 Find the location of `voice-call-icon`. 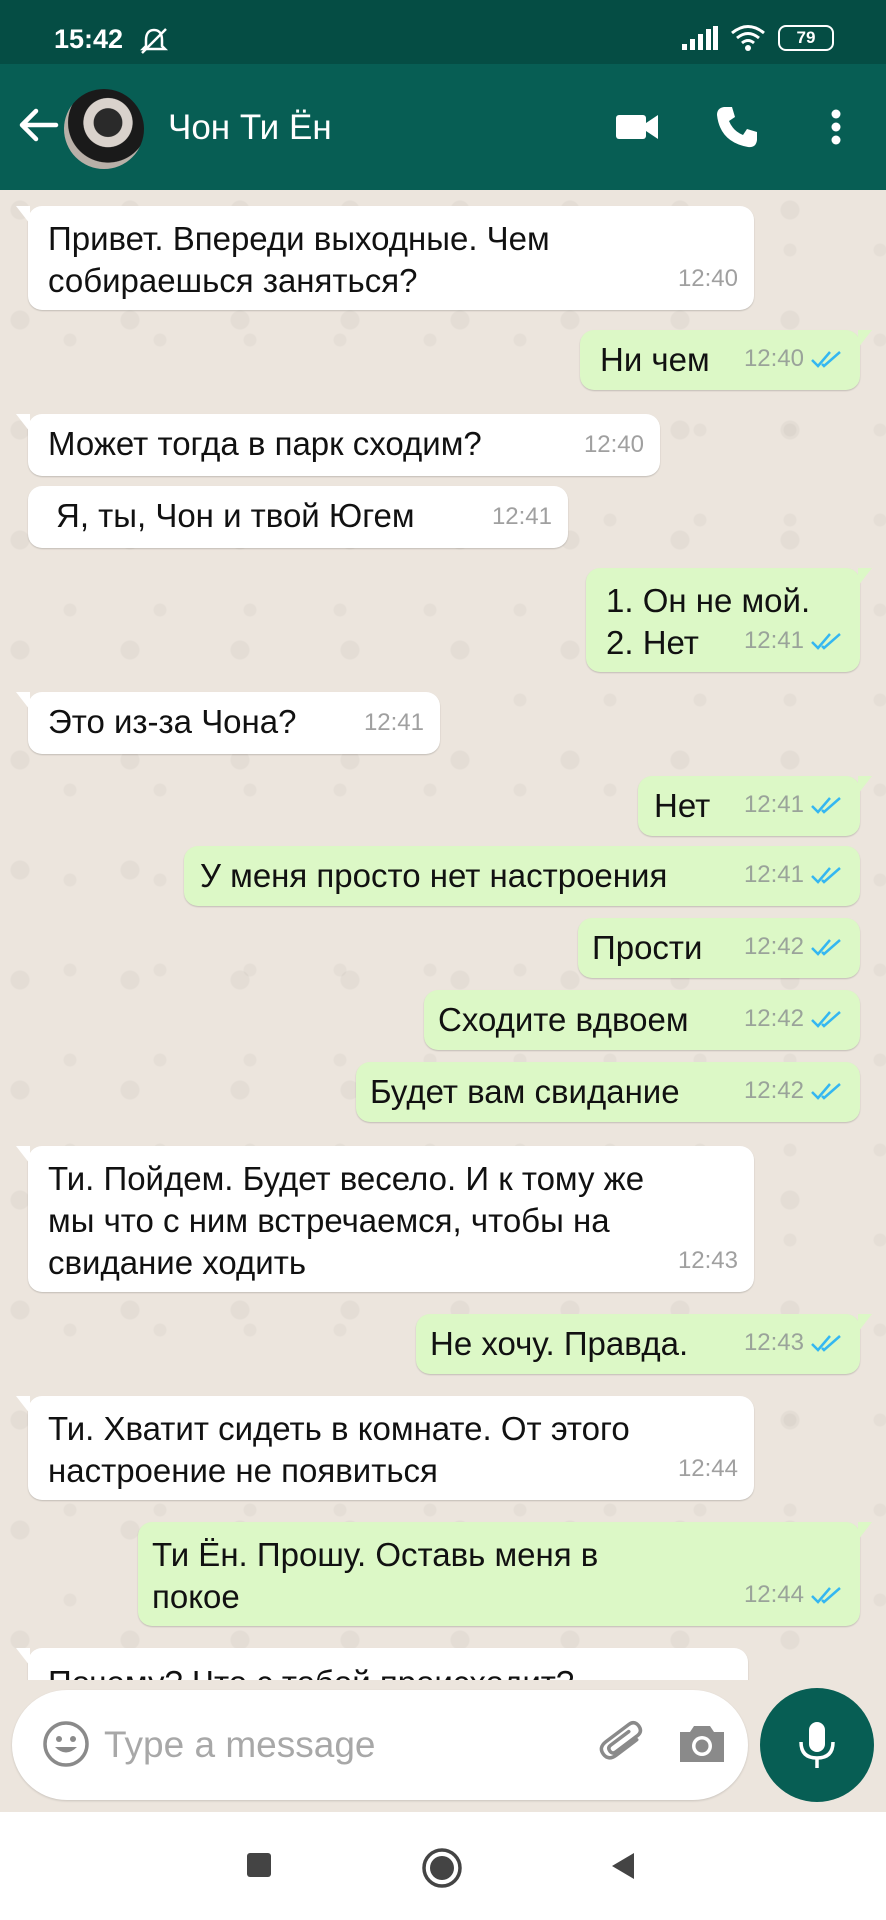

voice-call-icon is located at coordinates (737, 127).